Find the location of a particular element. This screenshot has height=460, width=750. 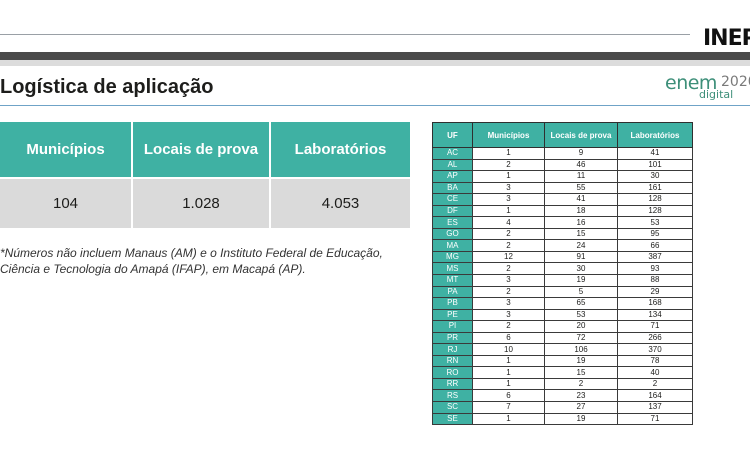

uf-cell: RJ is located at coordinates (452, 349).